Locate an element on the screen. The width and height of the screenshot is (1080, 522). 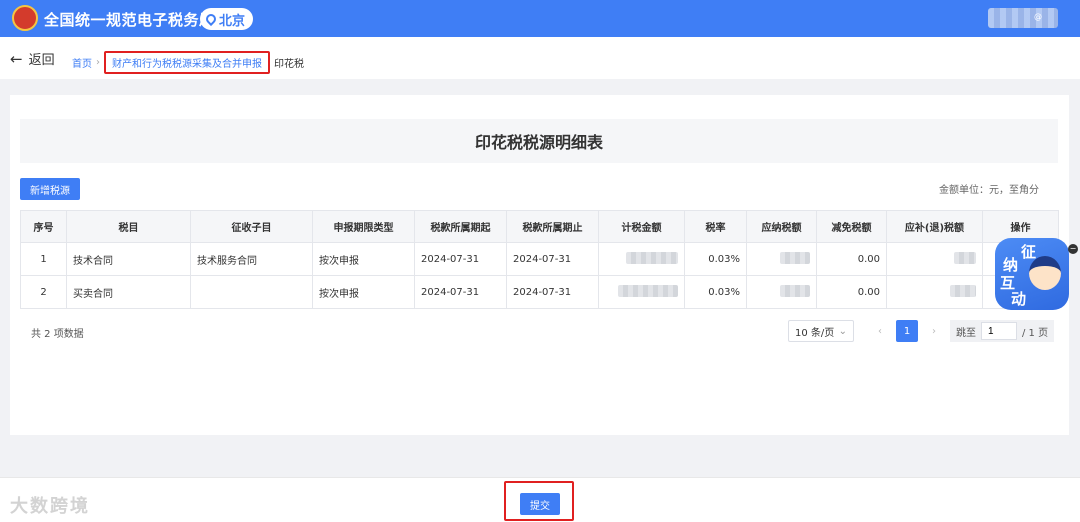
col-taxable-amount: 计税金额 is located at coordinates (641, 226).